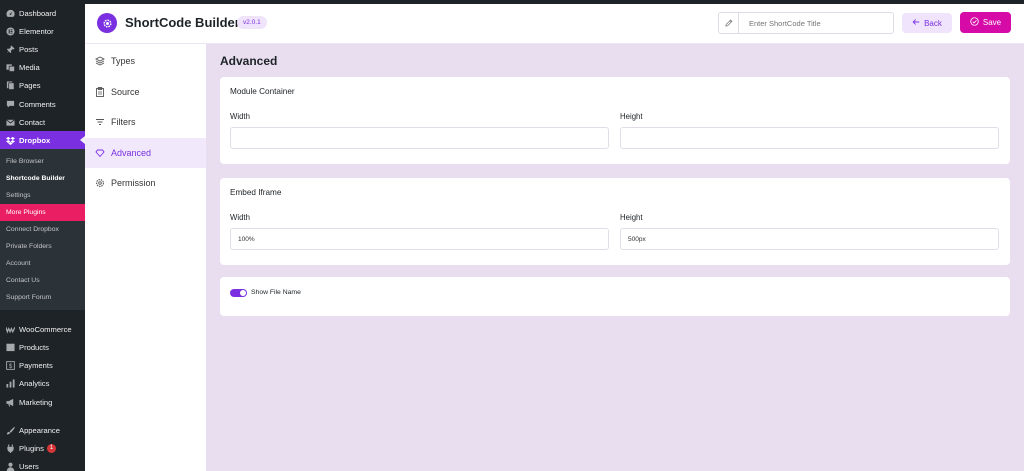 This screenshot has height=471, width=1024. I want to click on arrow-left-icon, so click(916, 23).